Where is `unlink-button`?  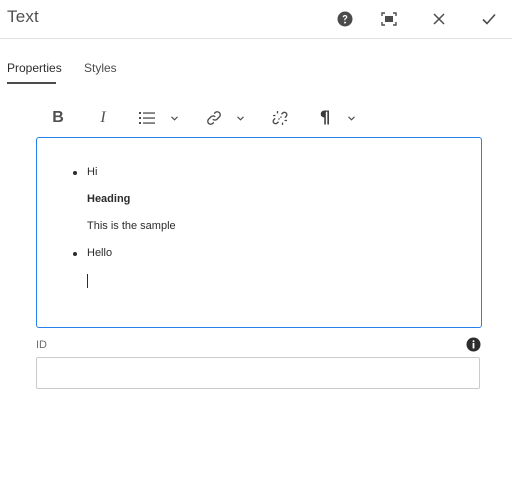
unlink-button is located at coordinates (280, 118).